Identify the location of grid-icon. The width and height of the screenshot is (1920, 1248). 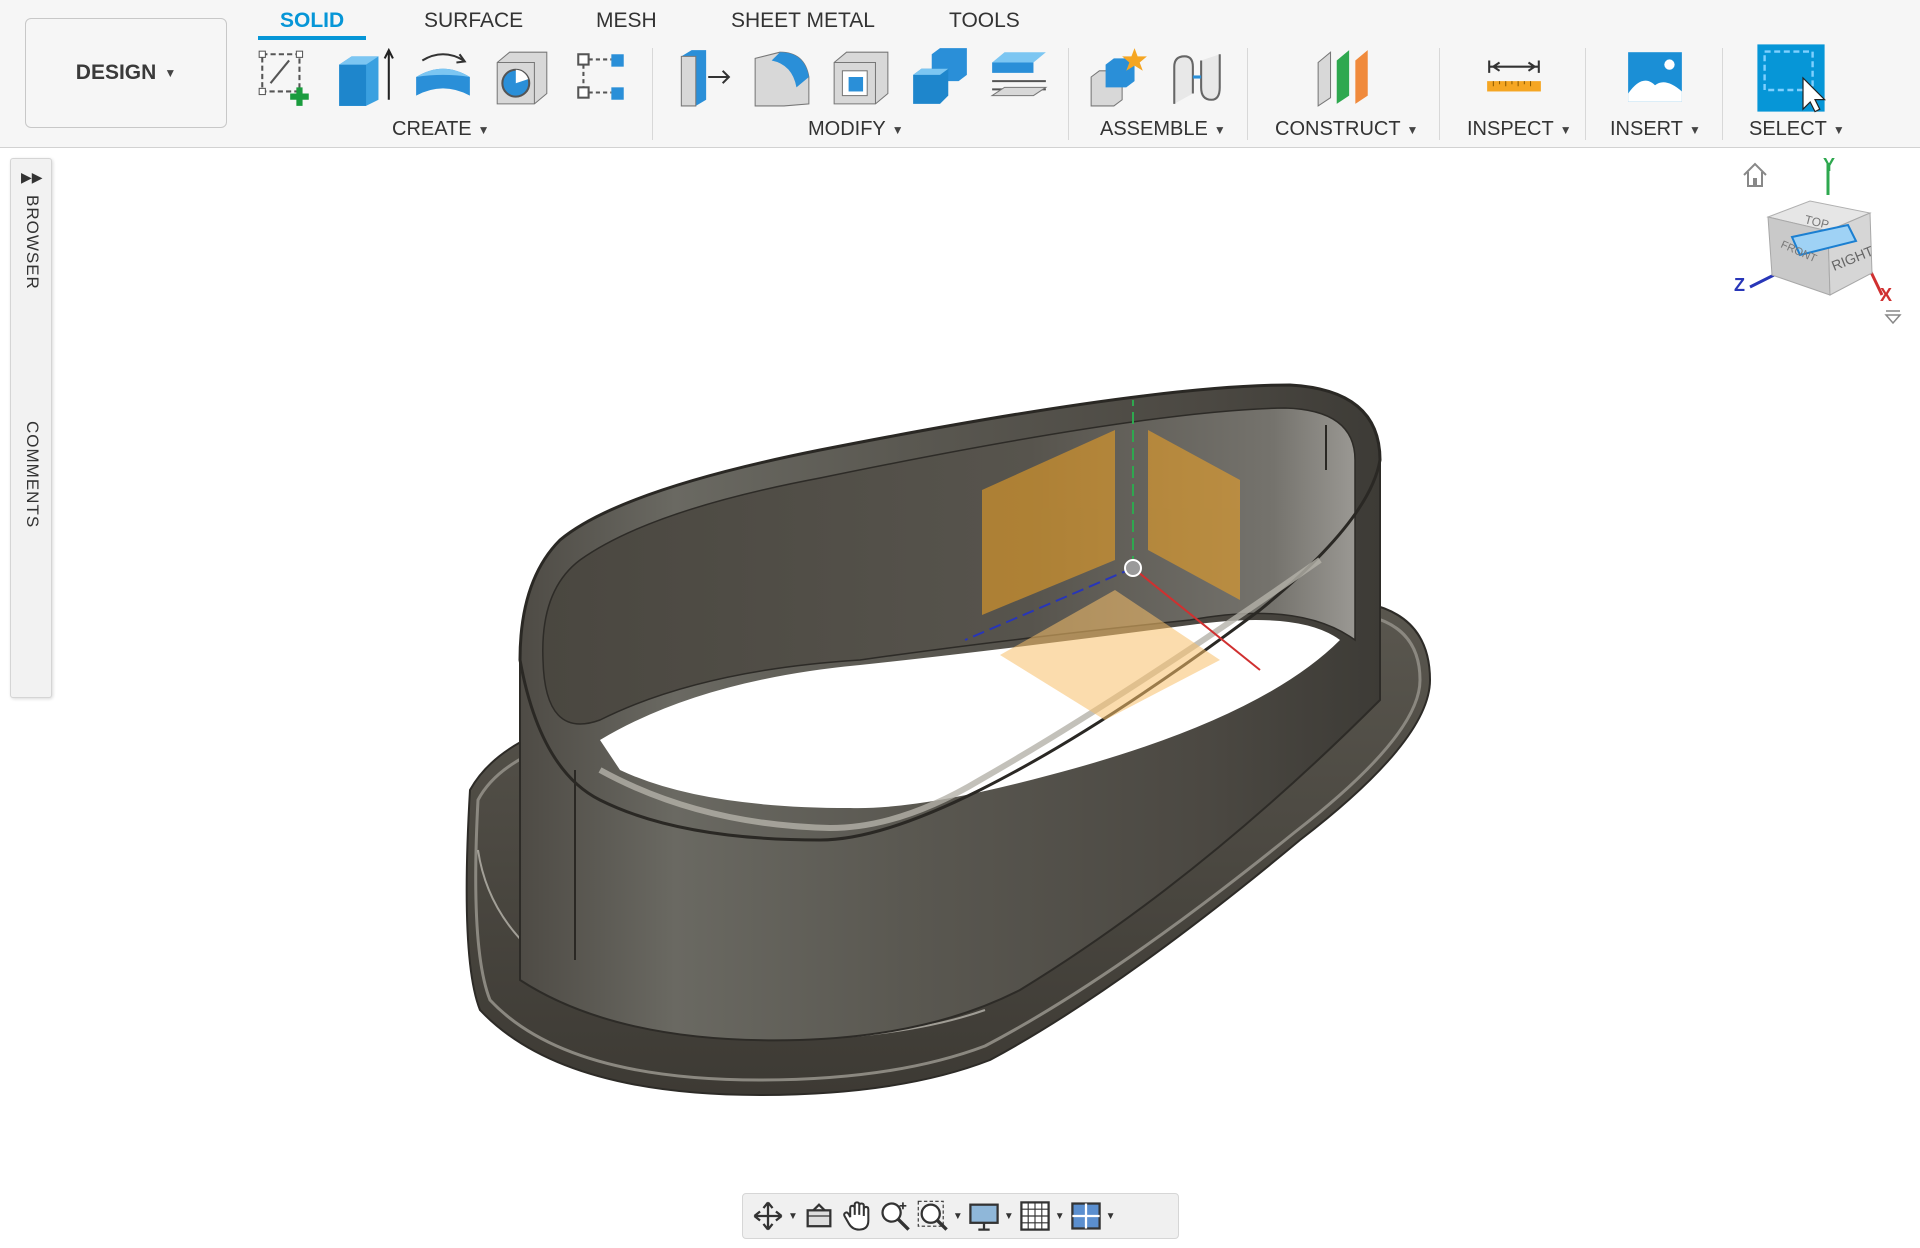
(1034, 1216).